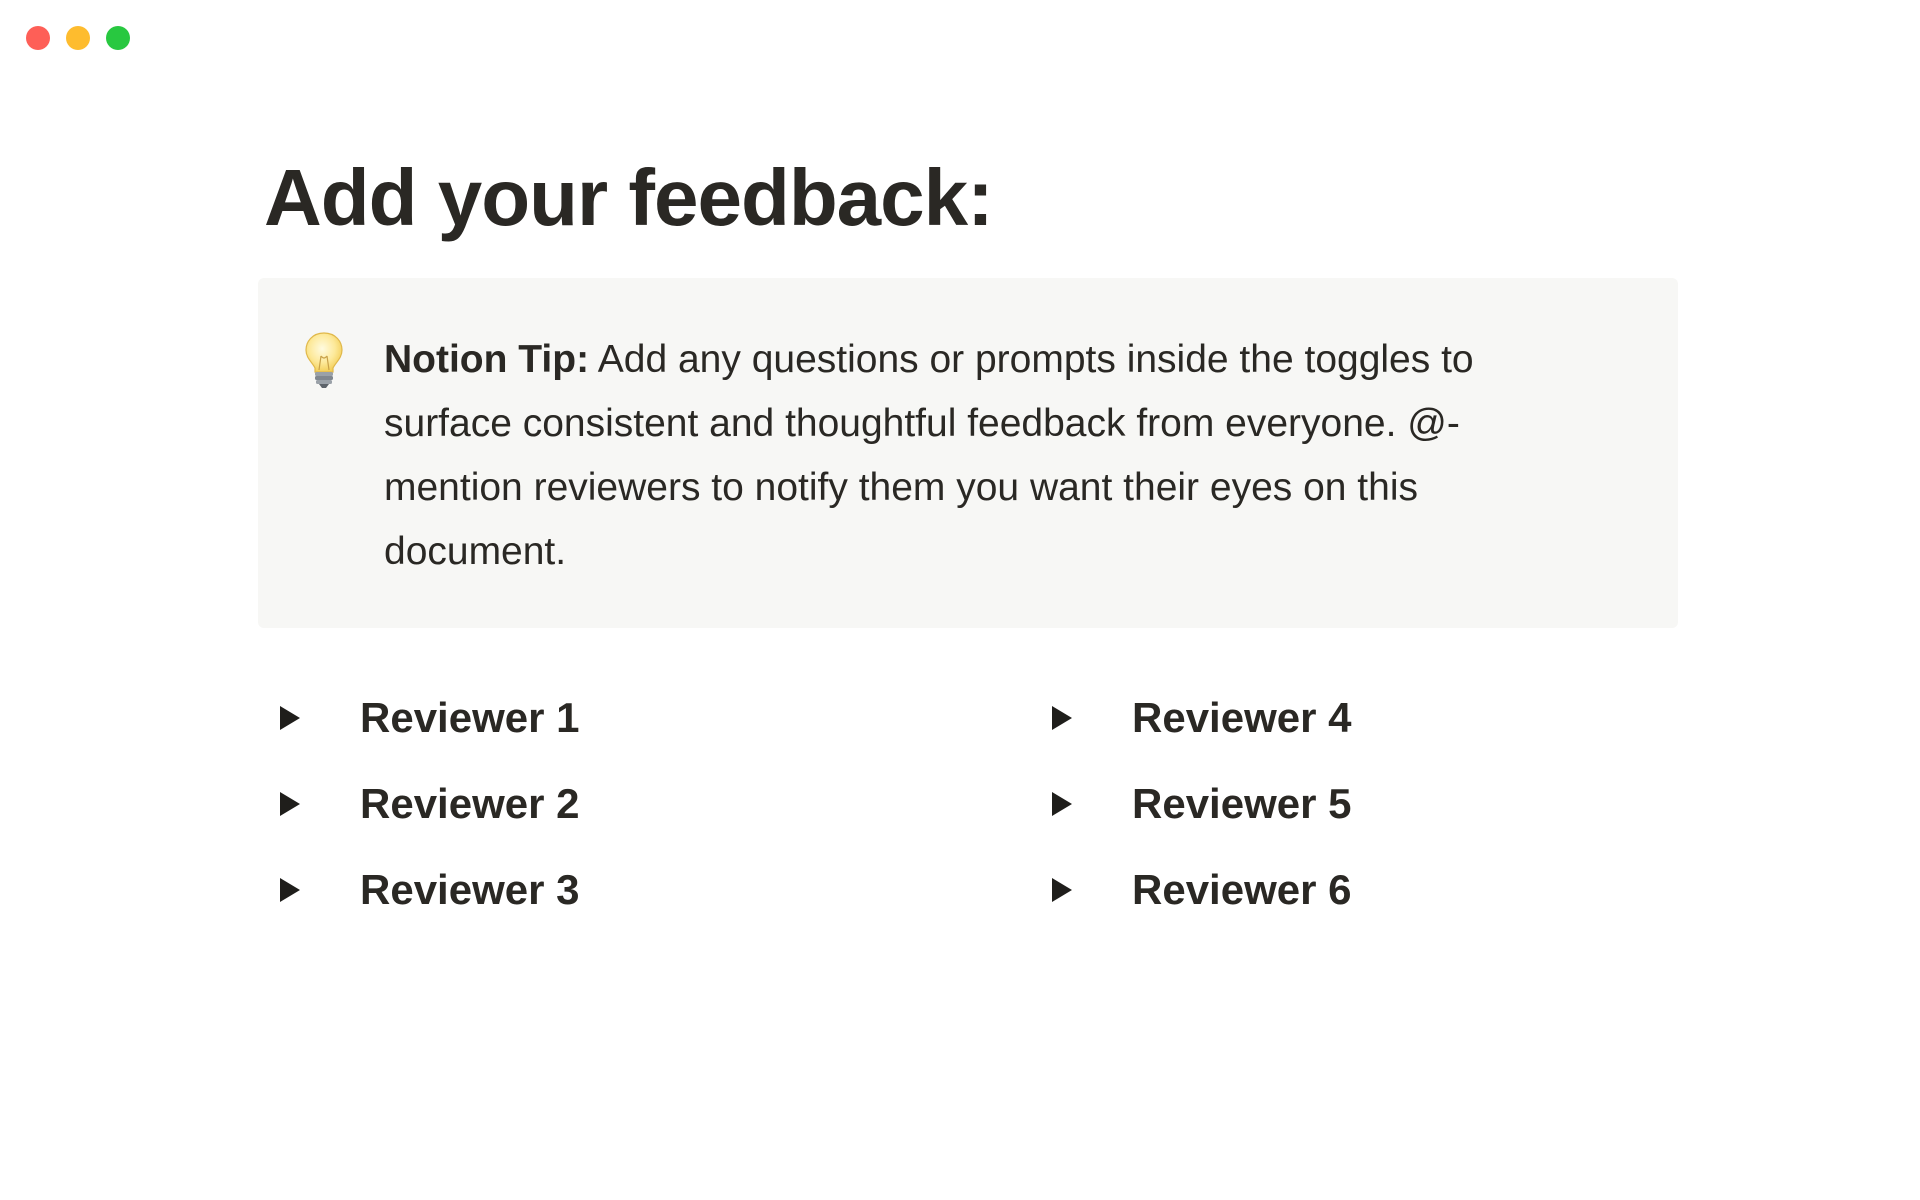 This screenshot has width=1920, height=1200. I want to click on toggle-reviewer-5: Reviewer 5, so click(1364, 804).